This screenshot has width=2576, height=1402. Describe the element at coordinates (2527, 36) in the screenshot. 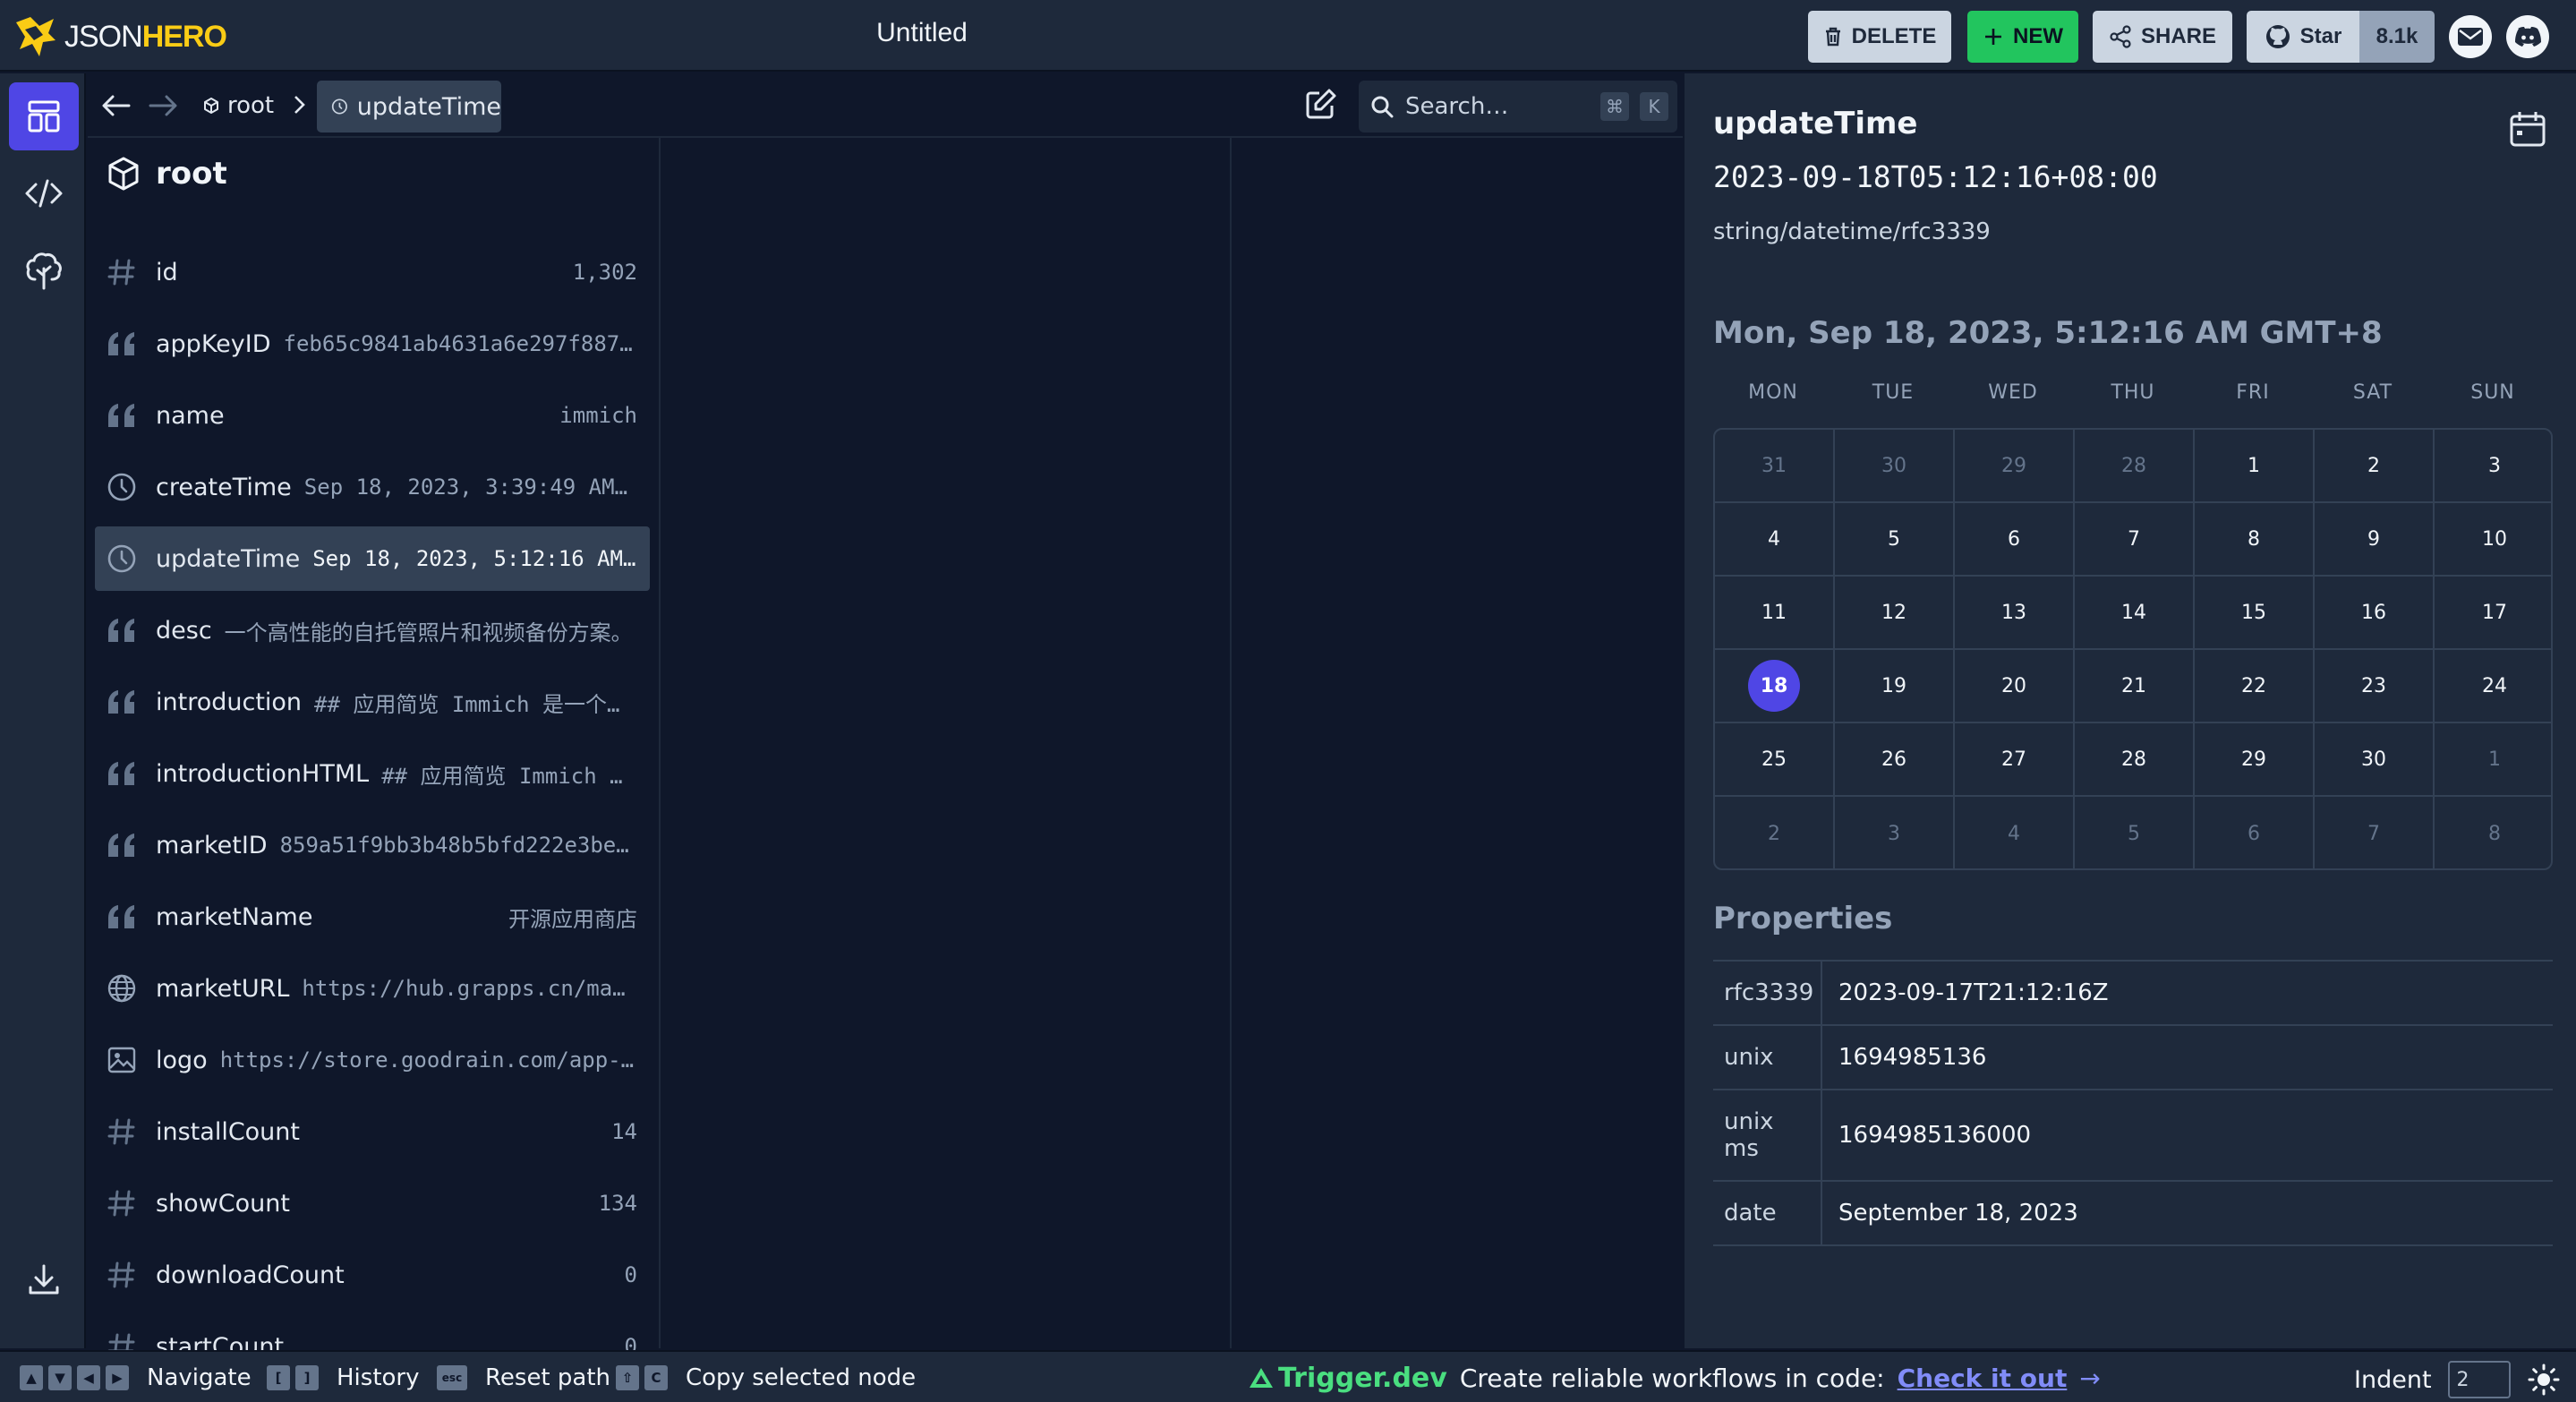

I see `discord-icon` at that location.